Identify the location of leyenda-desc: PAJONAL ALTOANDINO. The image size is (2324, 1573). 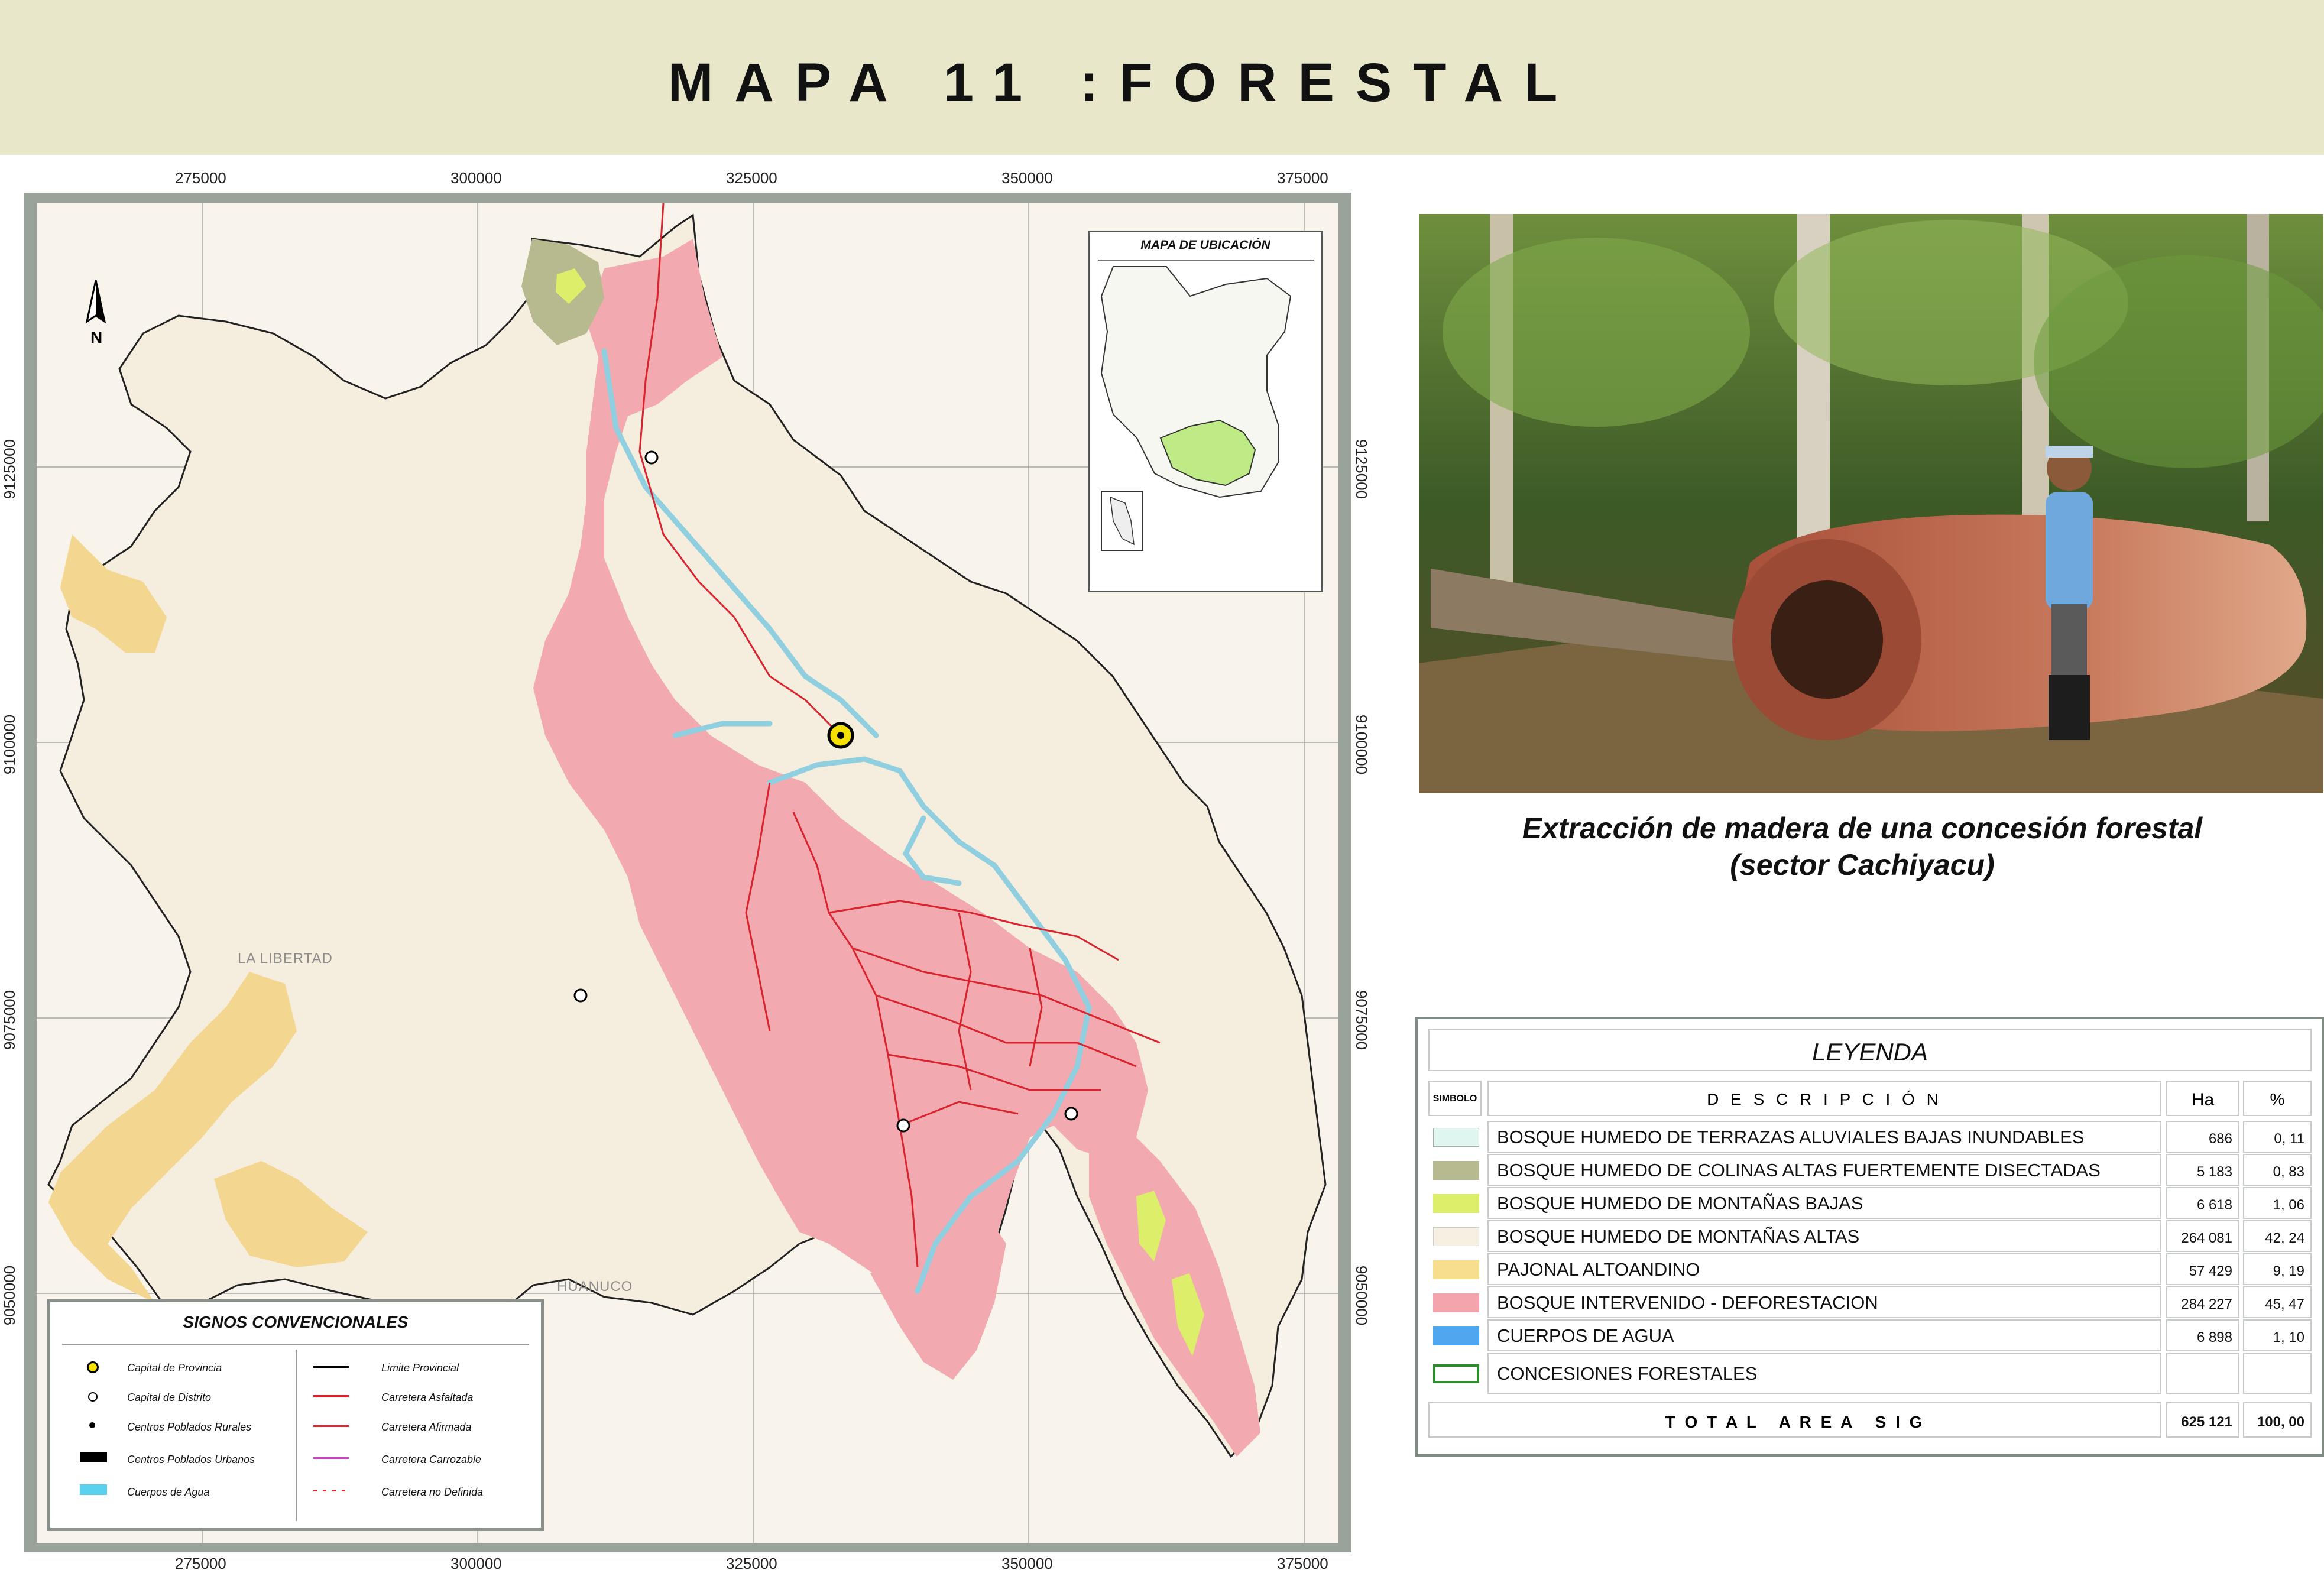
(1598, 1269).